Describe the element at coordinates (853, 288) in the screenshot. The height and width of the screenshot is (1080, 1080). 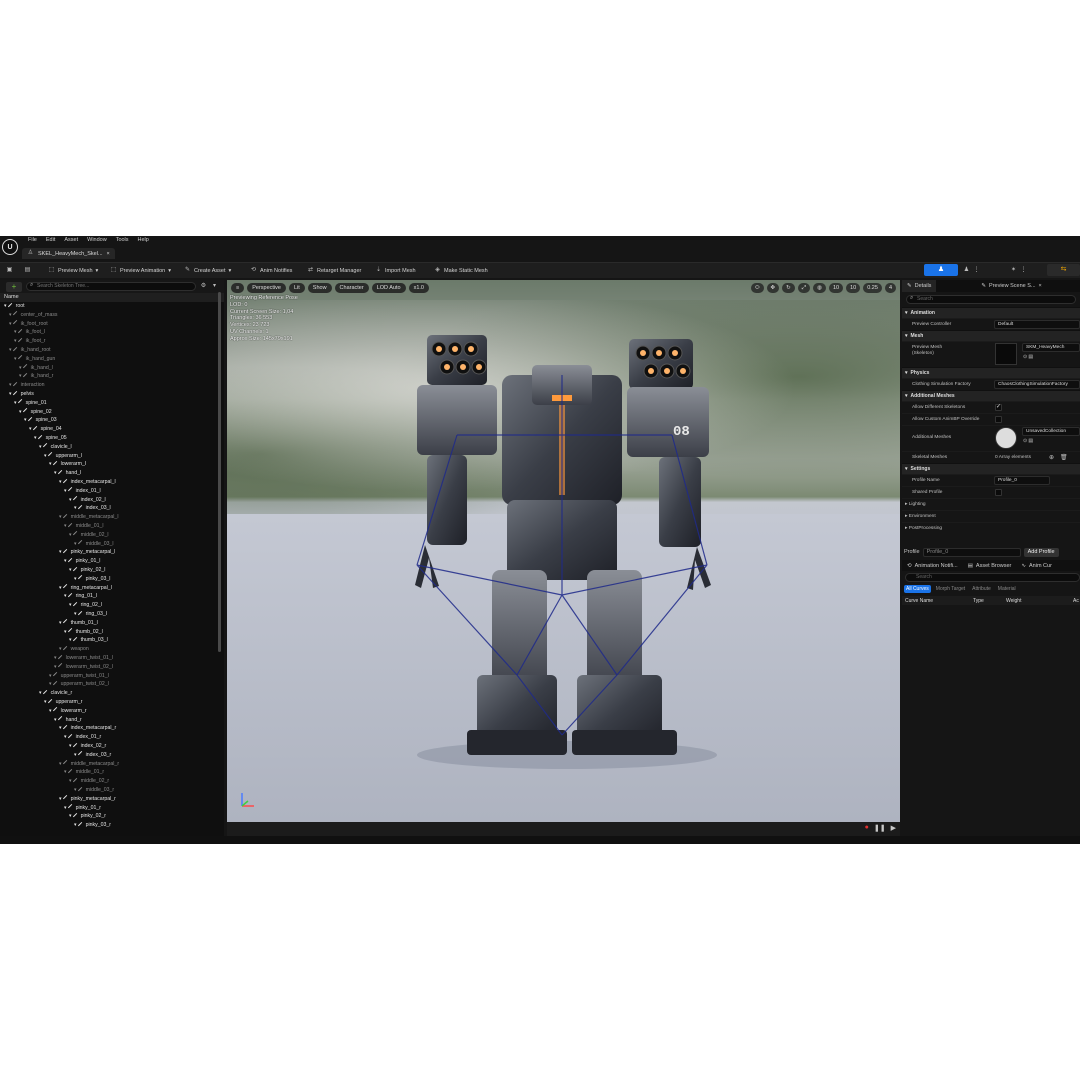
I see `angle-snap-icon: 10` at that location.